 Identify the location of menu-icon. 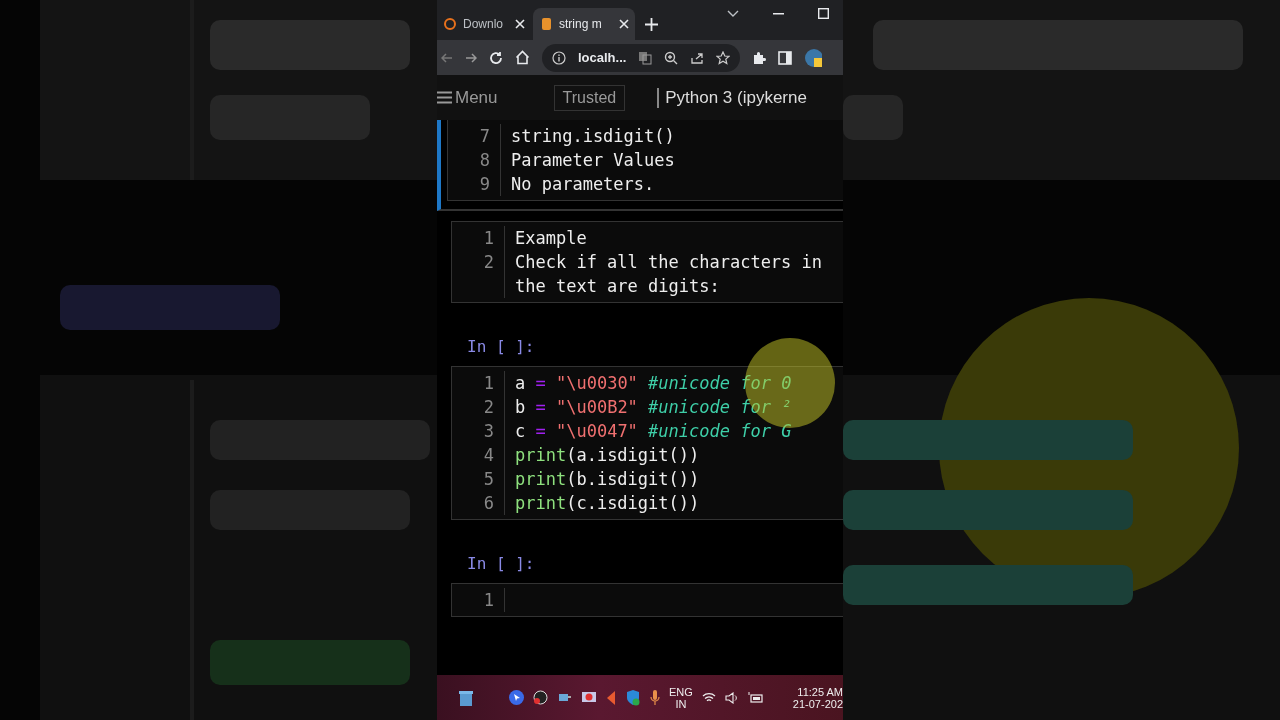
(444, 97).